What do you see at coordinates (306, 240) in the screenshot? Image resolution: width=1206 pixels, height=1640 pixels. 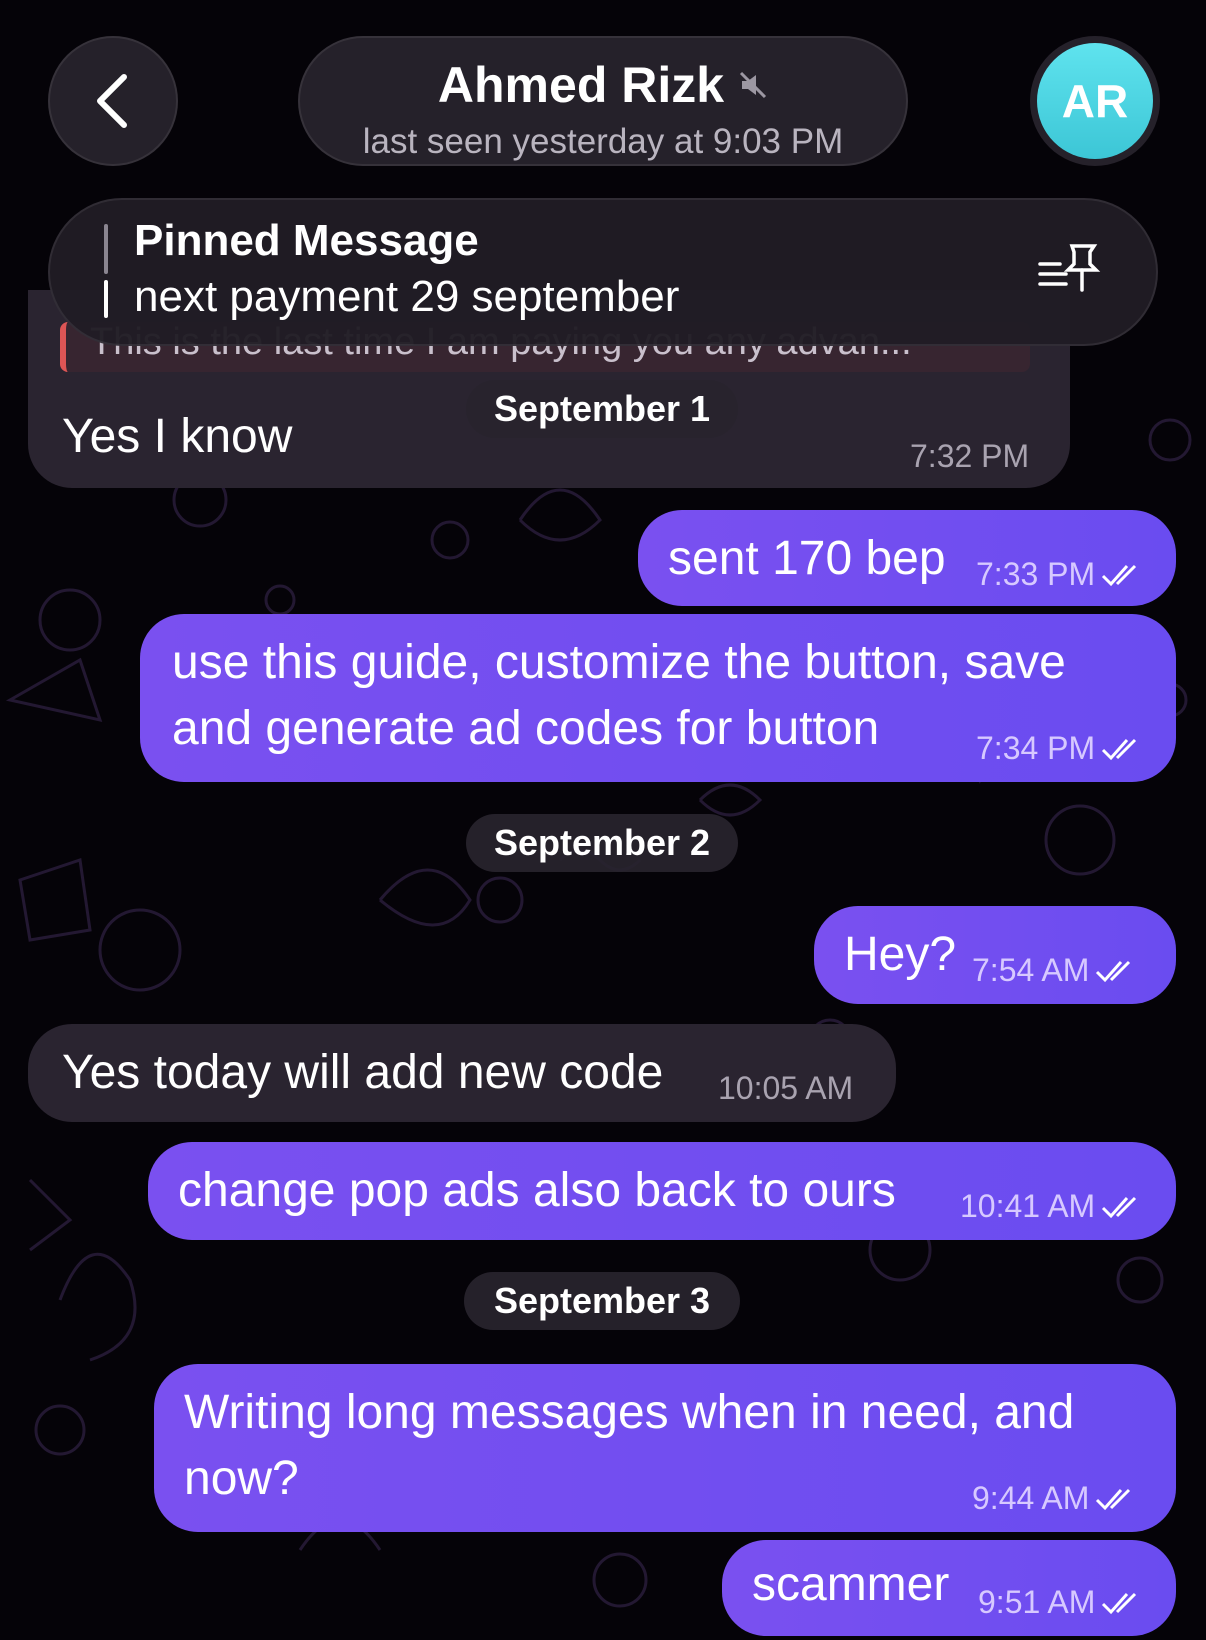 I see `pinned-title: Pinned Message` at bounding box center [306, 240].